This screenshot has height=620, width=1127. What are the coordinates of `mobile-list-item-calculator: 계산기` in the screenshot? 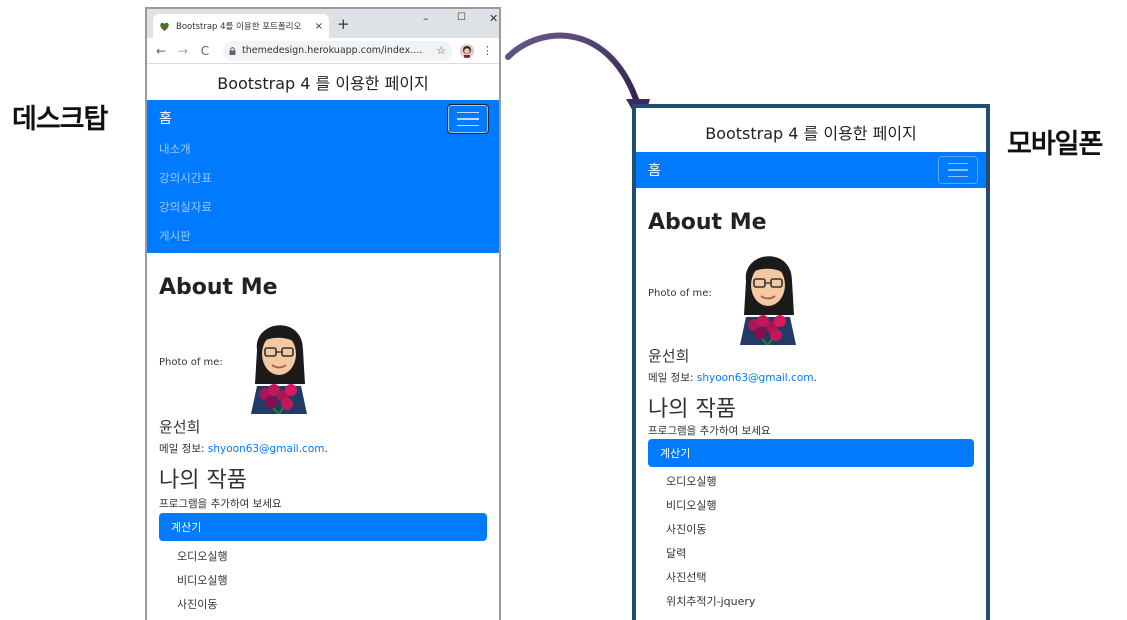 It's located at (811, 453).